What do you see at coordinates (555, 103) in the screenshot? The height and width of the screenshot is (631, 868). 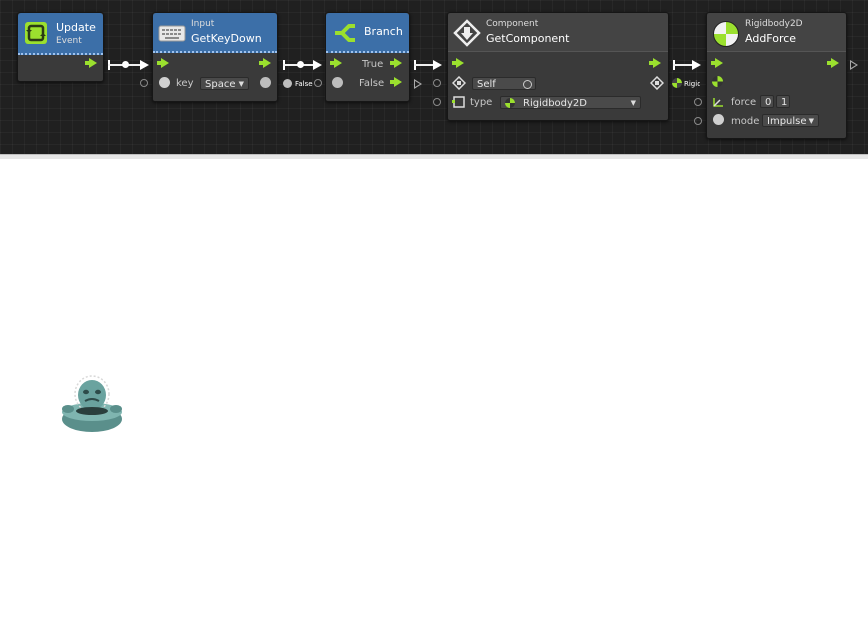 I see `type-value: Rigidbody2D` at bounding box center [555, 103].